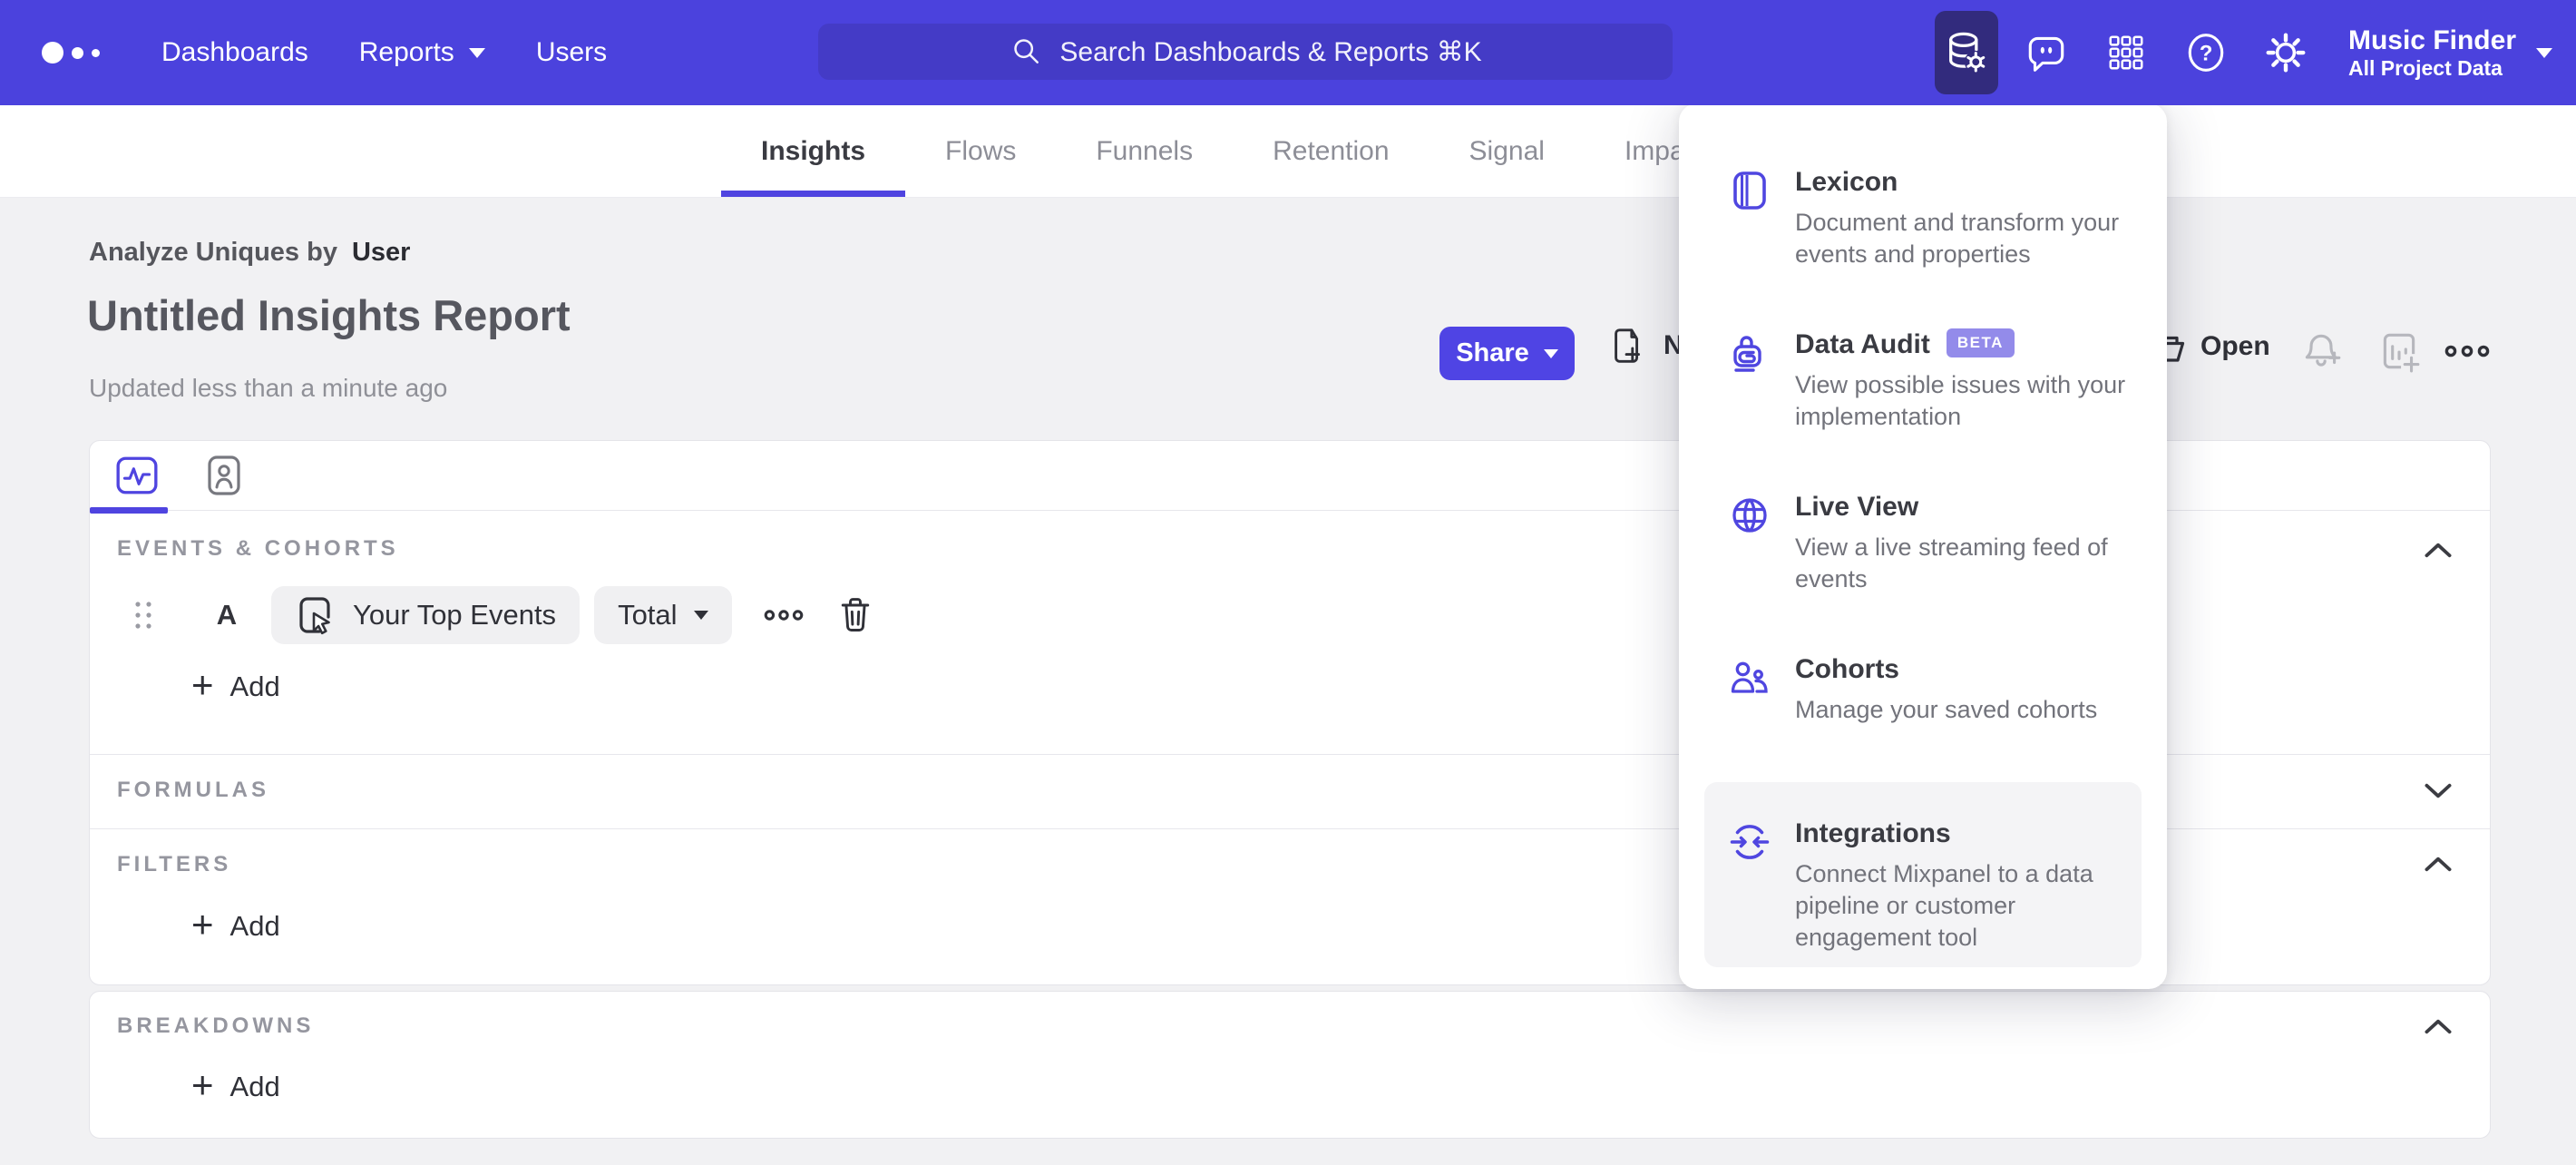  I want to click on alert-add-button, so click(2321, 351).